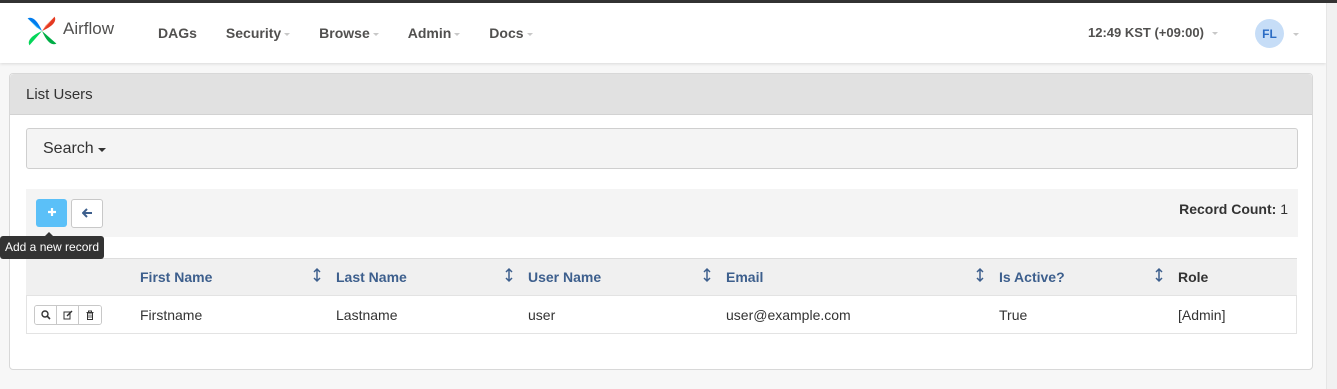  I want to click on user-menu: FL, so click(1277, 33).